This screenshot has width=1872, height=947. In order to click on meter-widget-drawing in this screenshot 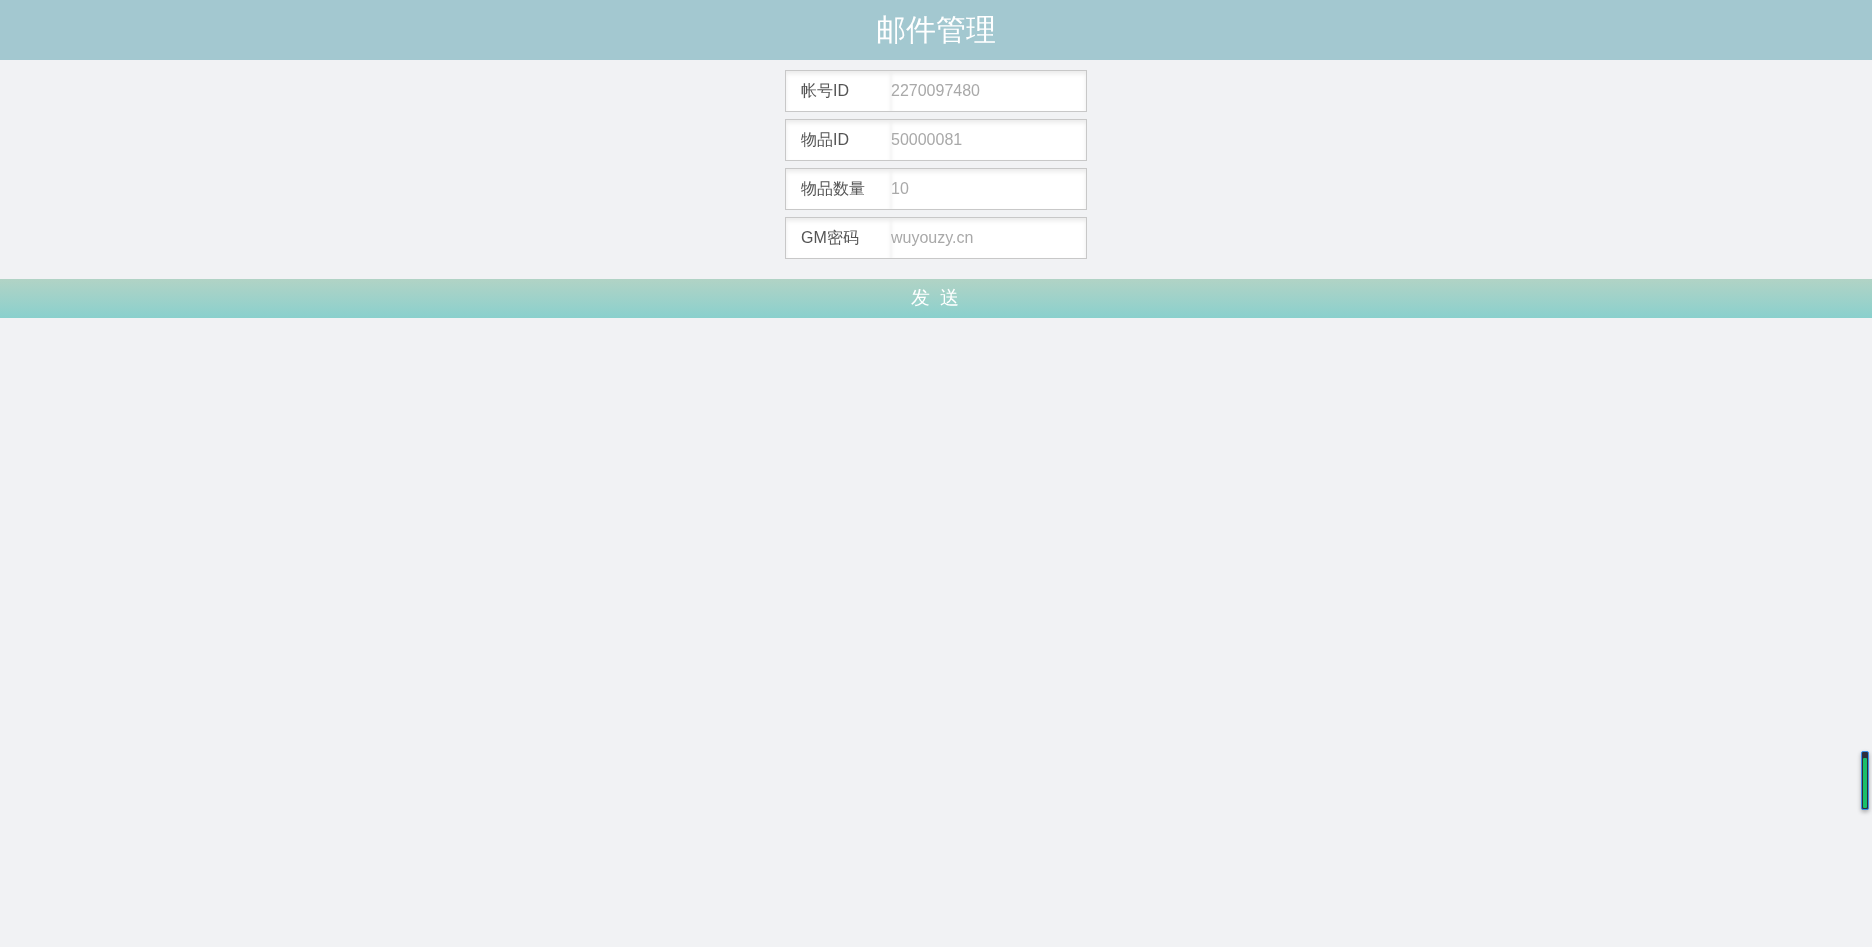, I will do `click(1865, 780)`.